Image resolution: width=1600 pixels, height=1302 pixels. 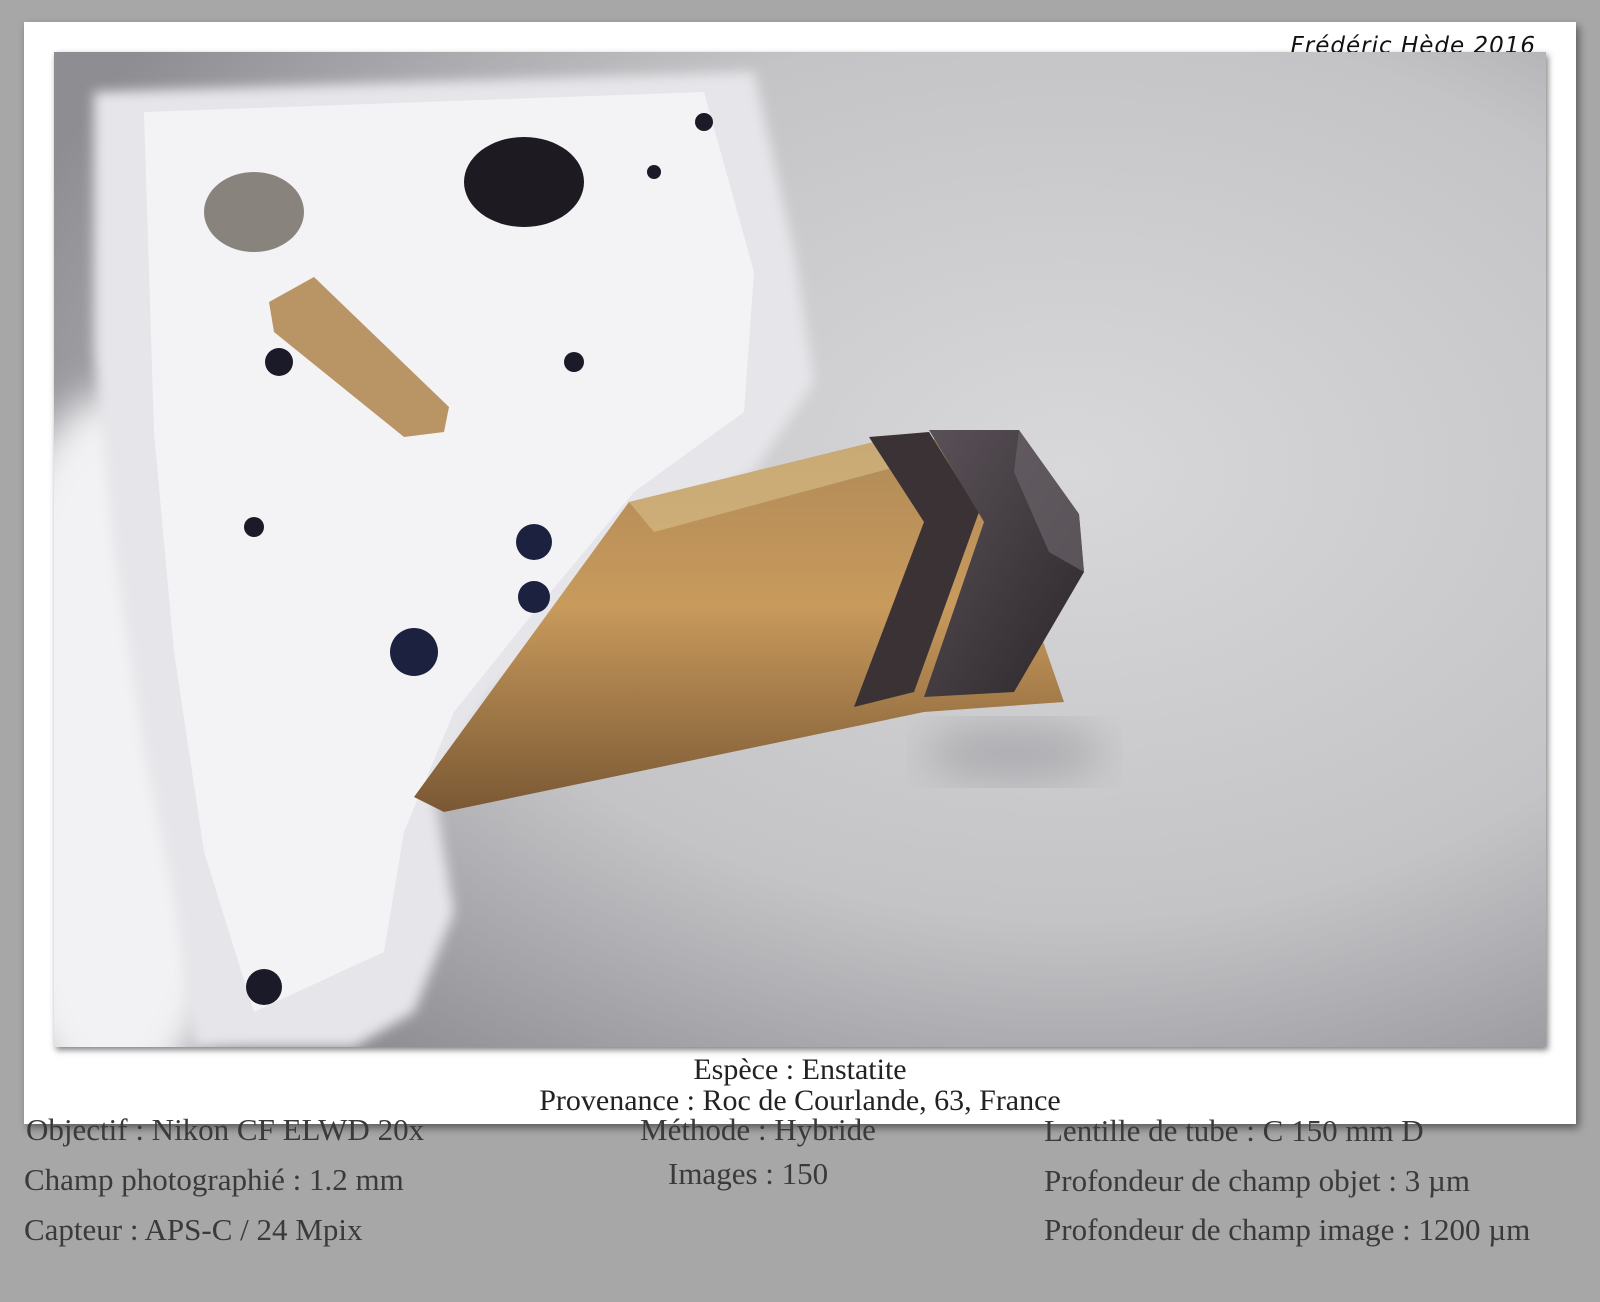 I want to click on images-count-info: Images : 150, so click(x=748, y=1173).